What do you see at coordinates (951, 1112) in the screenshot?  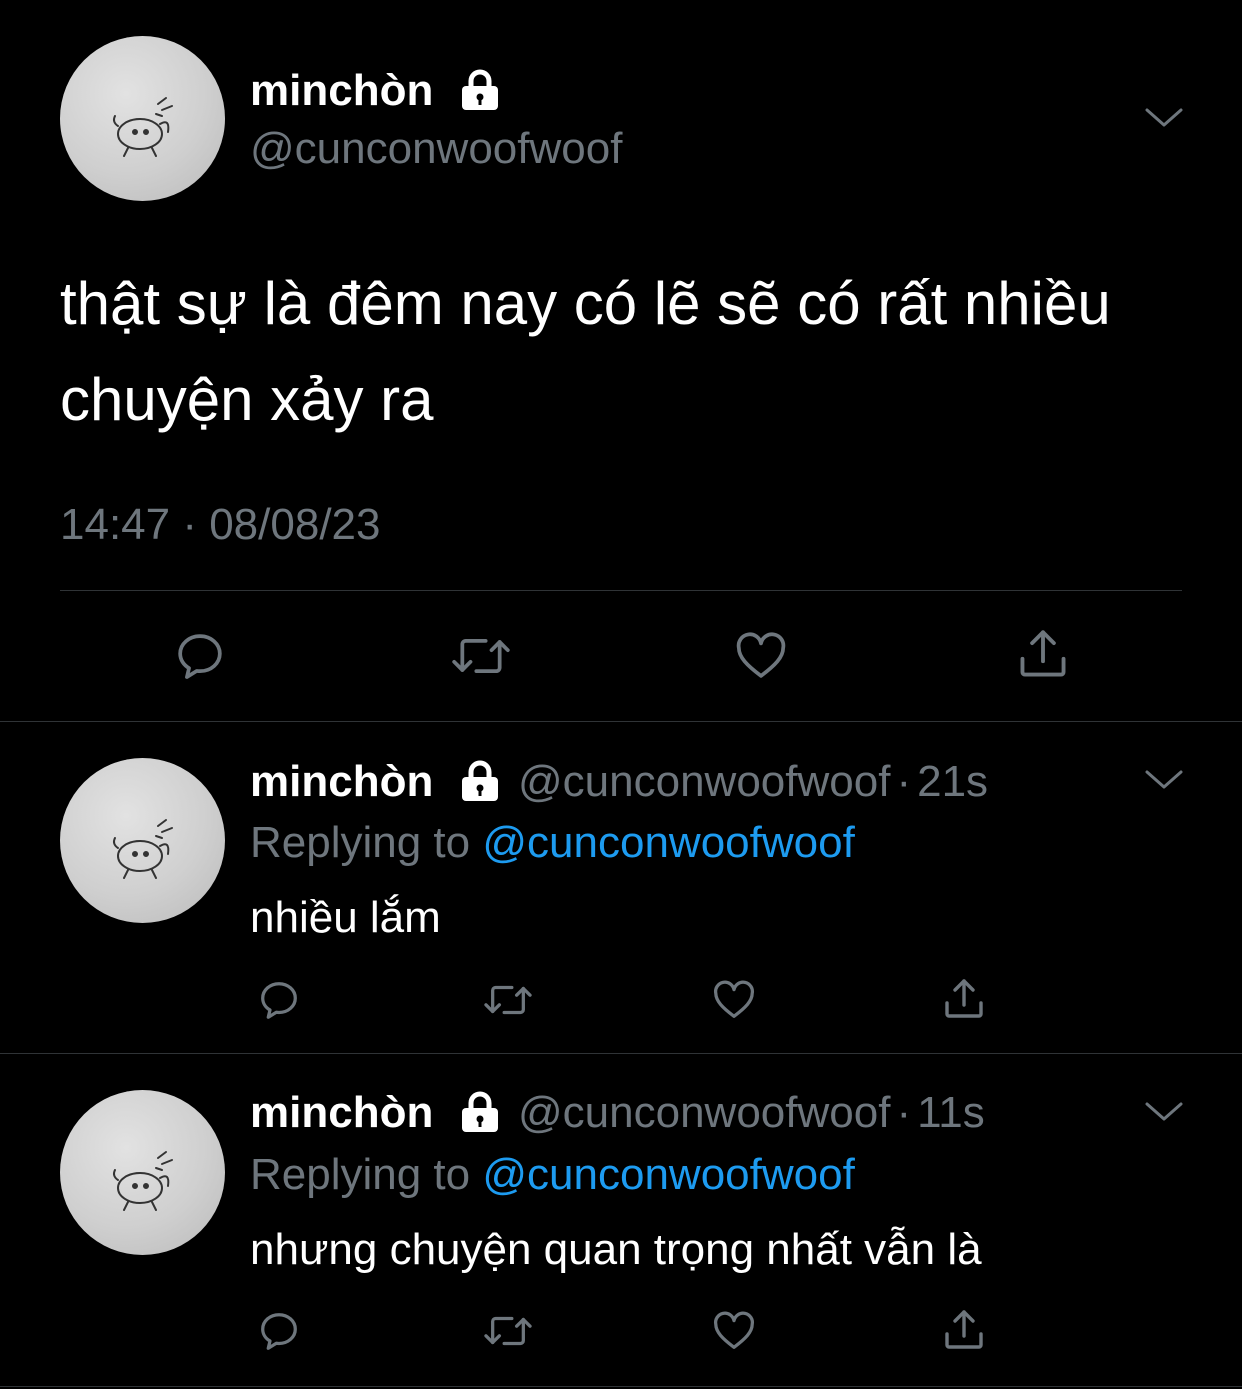 I see `relative-time: 11s` at bounding box center [951, 1112].